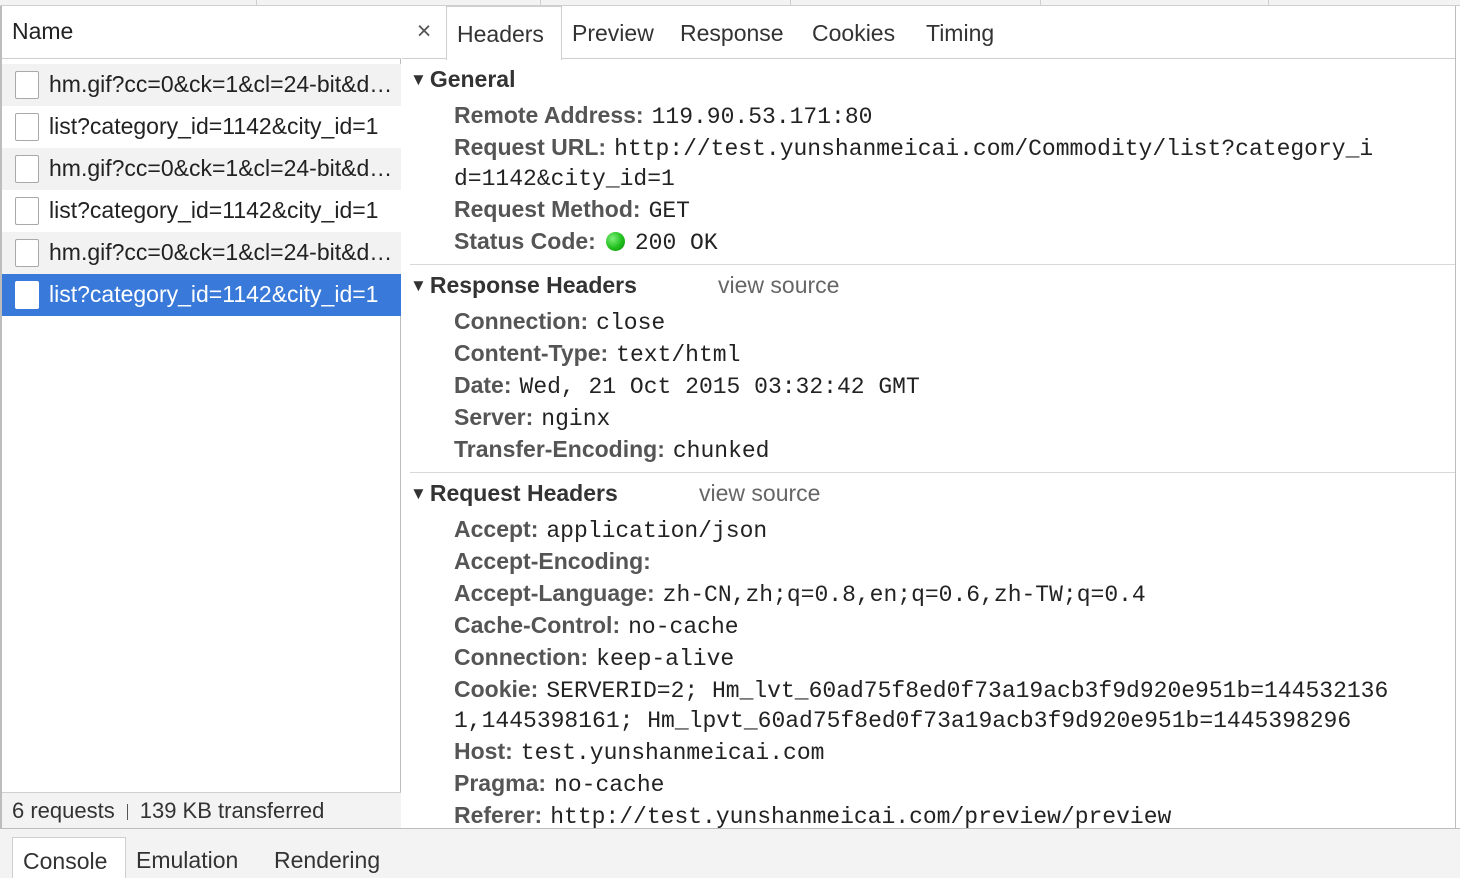 The width and height of the screenshot is (1460, 878). Describe the element at coordinates (665, 659) in the screenshot. I see `header-value: keep-alive` at that location.